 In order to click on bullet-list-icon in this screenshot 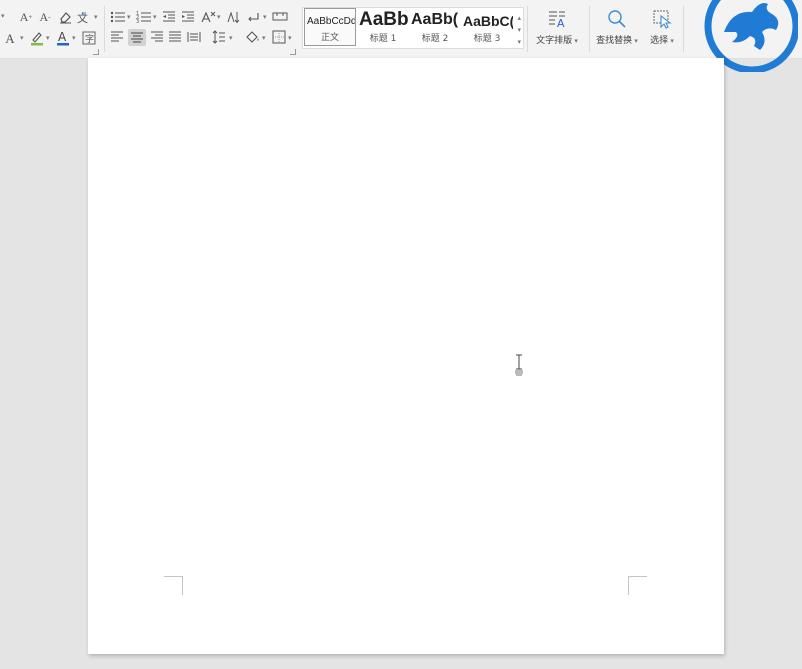, I will do `click(118, 17)`.